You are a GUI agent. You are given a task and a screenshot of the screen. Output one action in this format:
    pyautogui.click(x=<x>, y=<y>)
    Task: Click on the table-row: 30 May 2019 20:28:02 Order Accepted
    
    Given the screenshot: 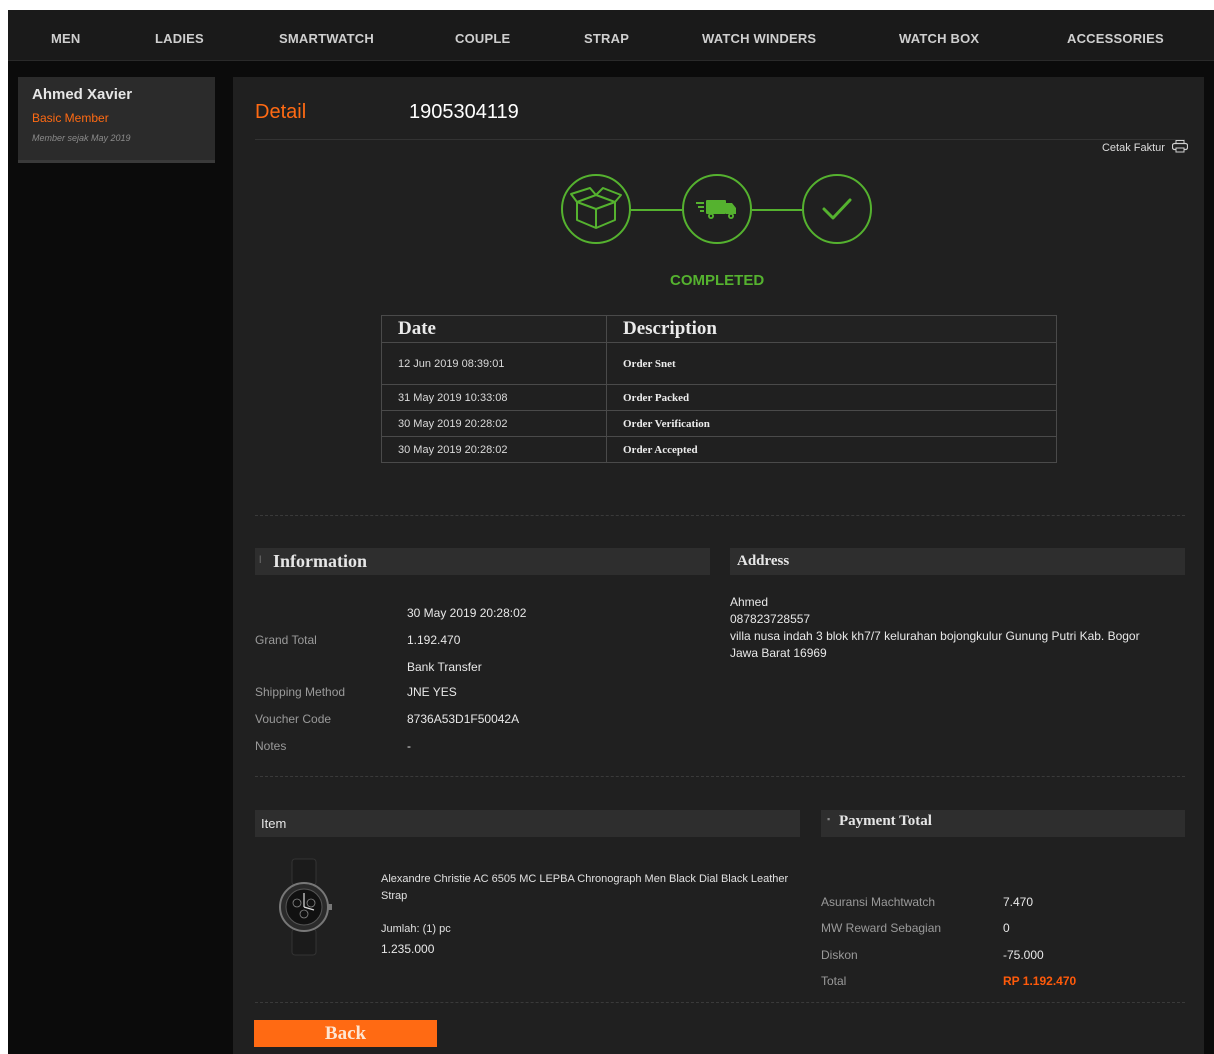 What is the action you would take?
    pyautogui.click(x=719, y=449)
    